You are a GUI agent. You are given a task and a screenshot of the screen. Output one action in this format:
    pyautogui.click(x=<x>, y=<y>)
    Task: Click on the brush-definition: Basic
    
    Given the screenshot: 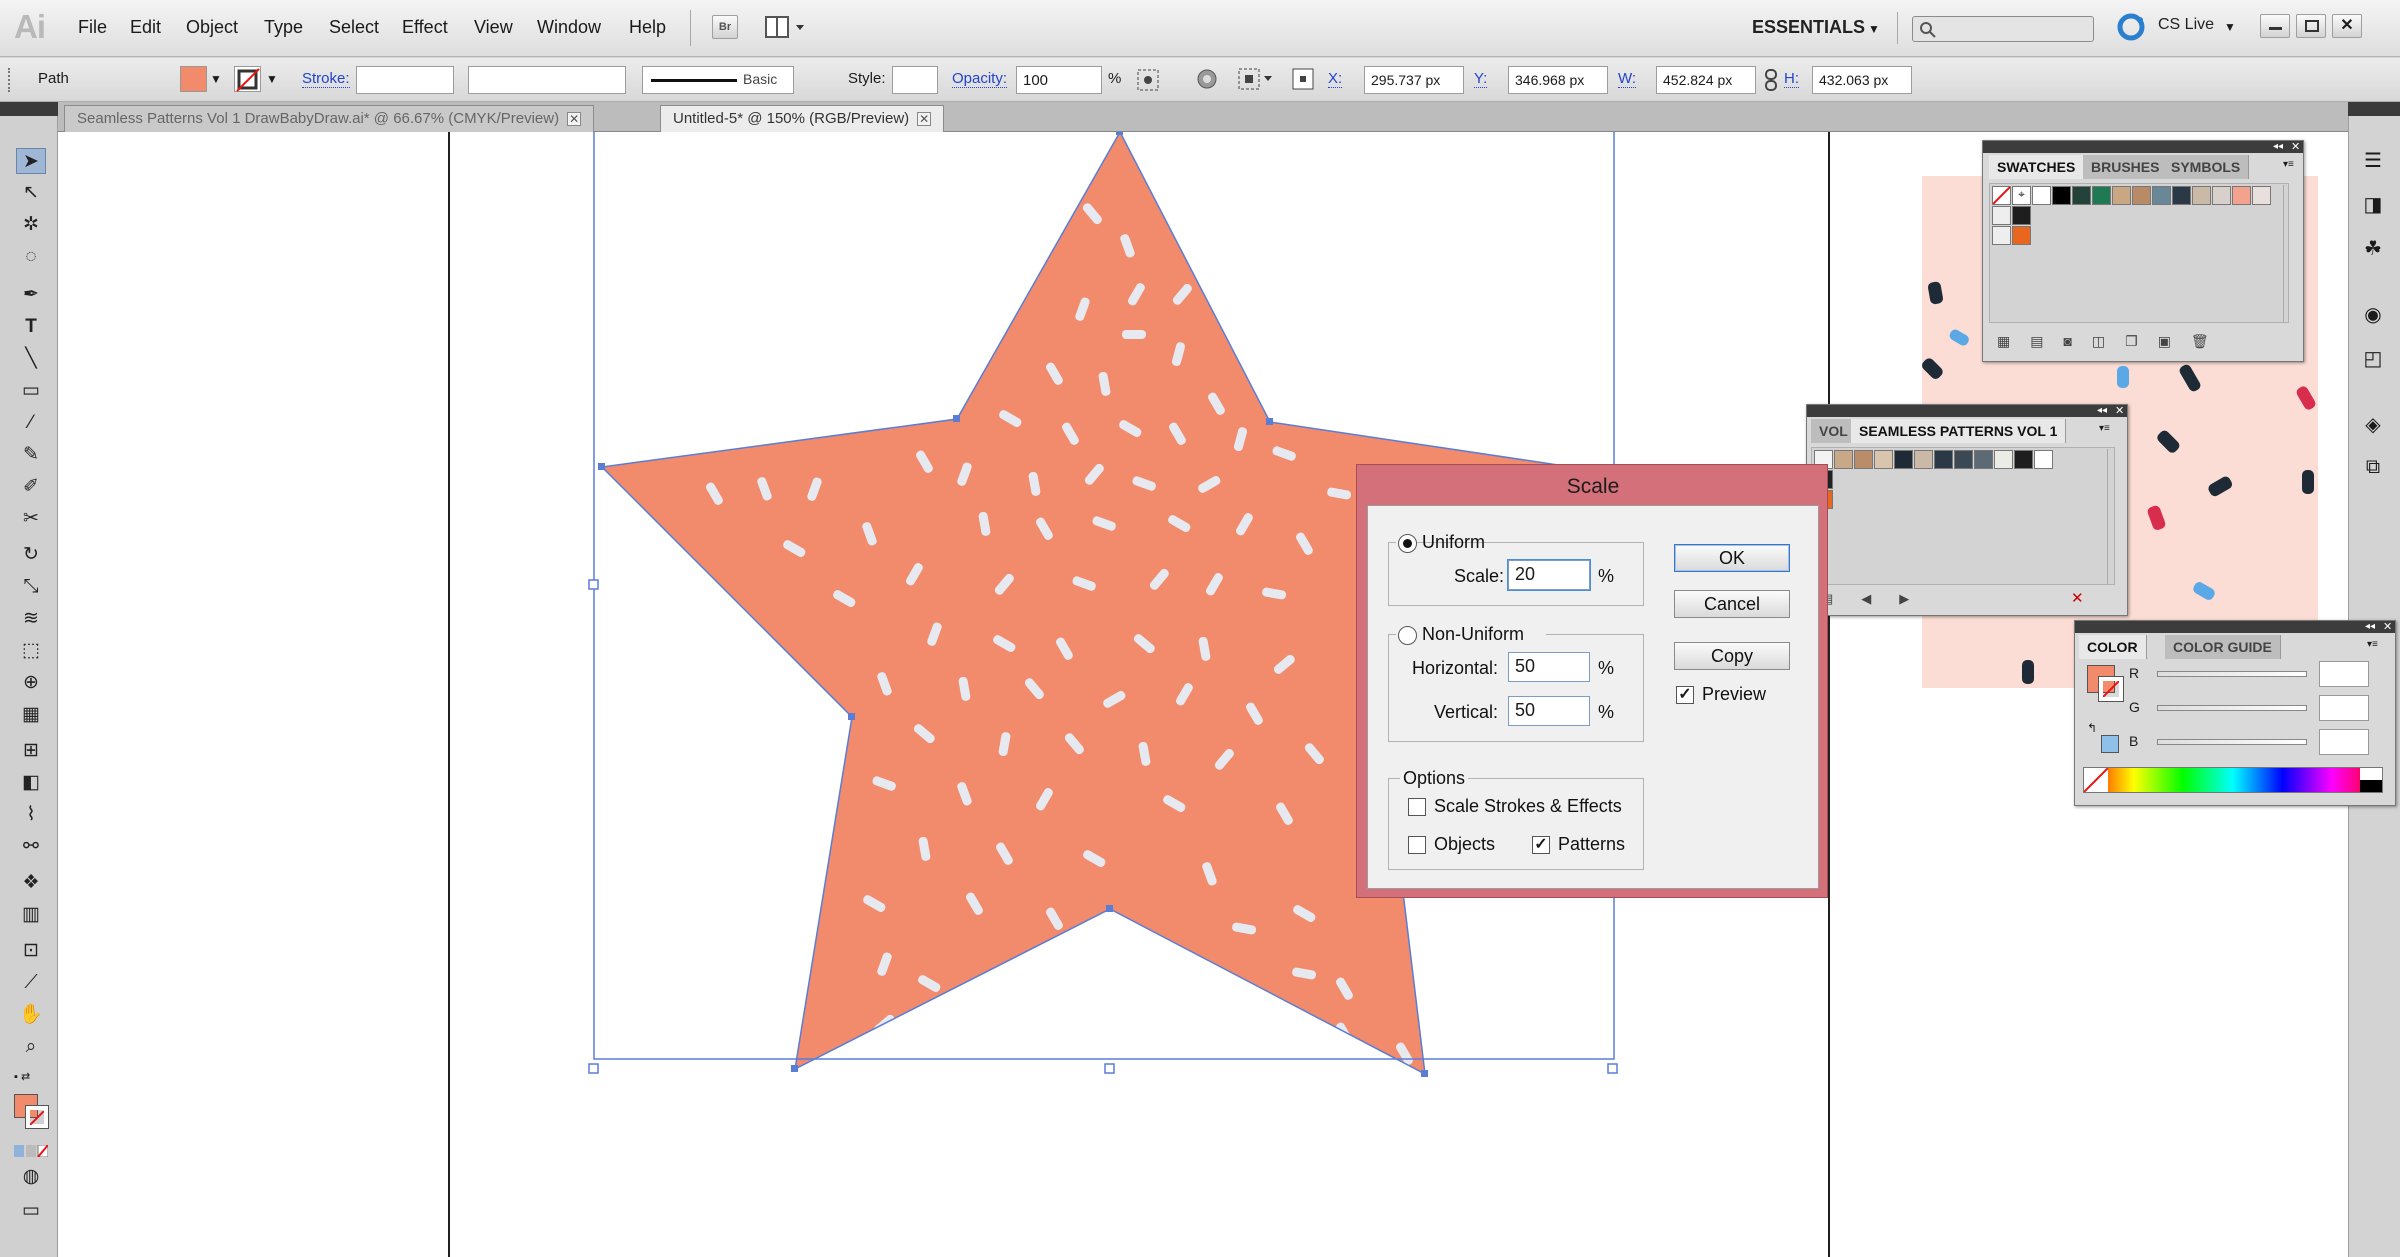 What is the action you would take?
    pyautogui.click(x=718, y=80)
    